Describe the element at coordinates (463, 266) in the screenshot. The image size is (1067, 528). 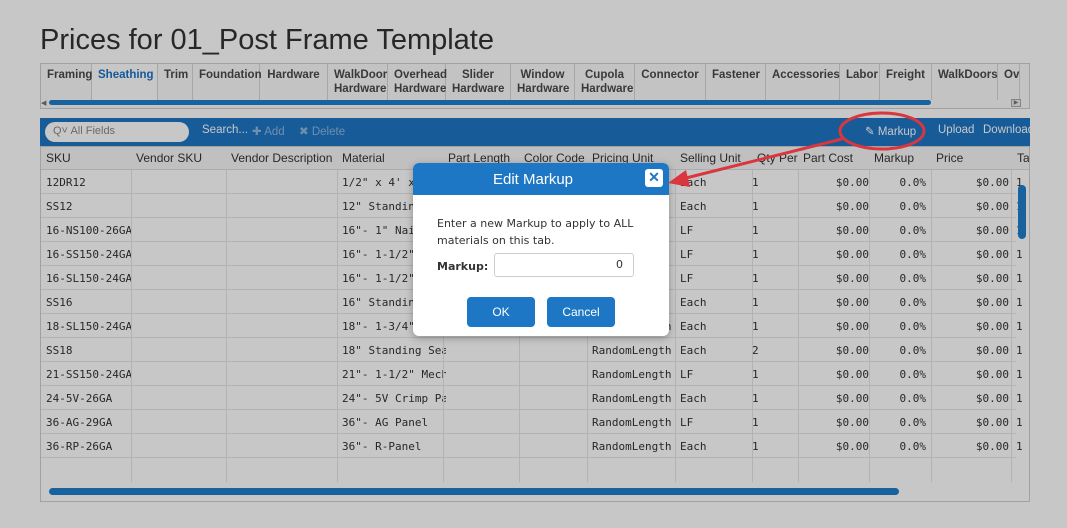
I see `markup-field-label: Markup:` at that location.